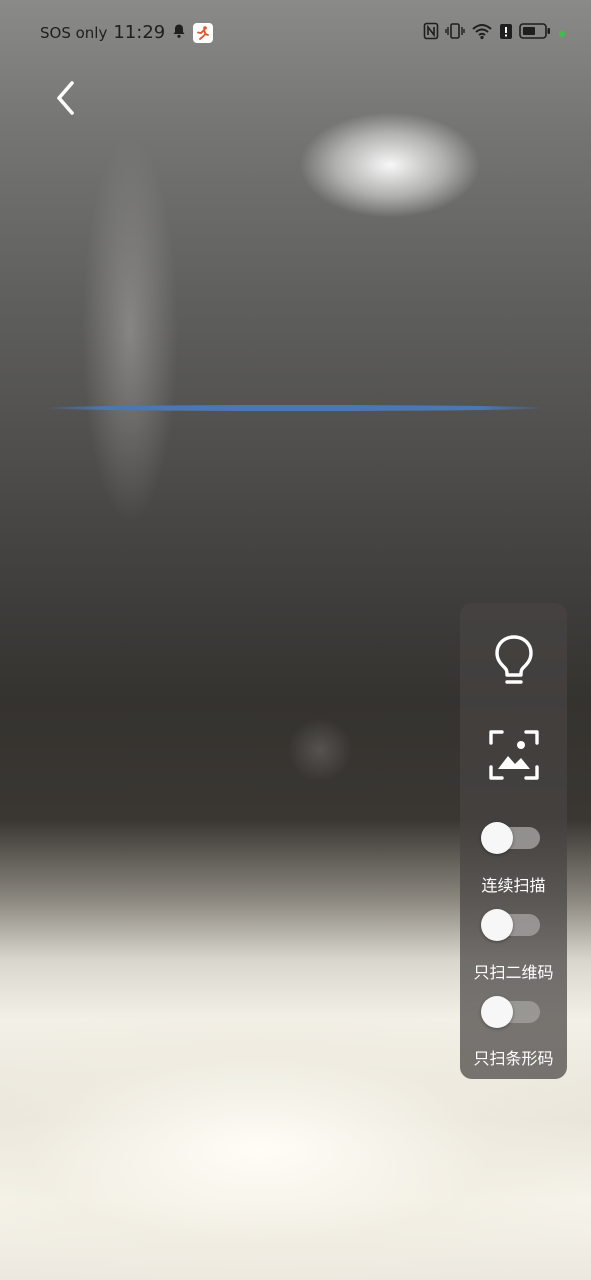 The height and width of the screenshot is (1280, 591). I want to click on gallery-scan-icon, so click(514, 757).